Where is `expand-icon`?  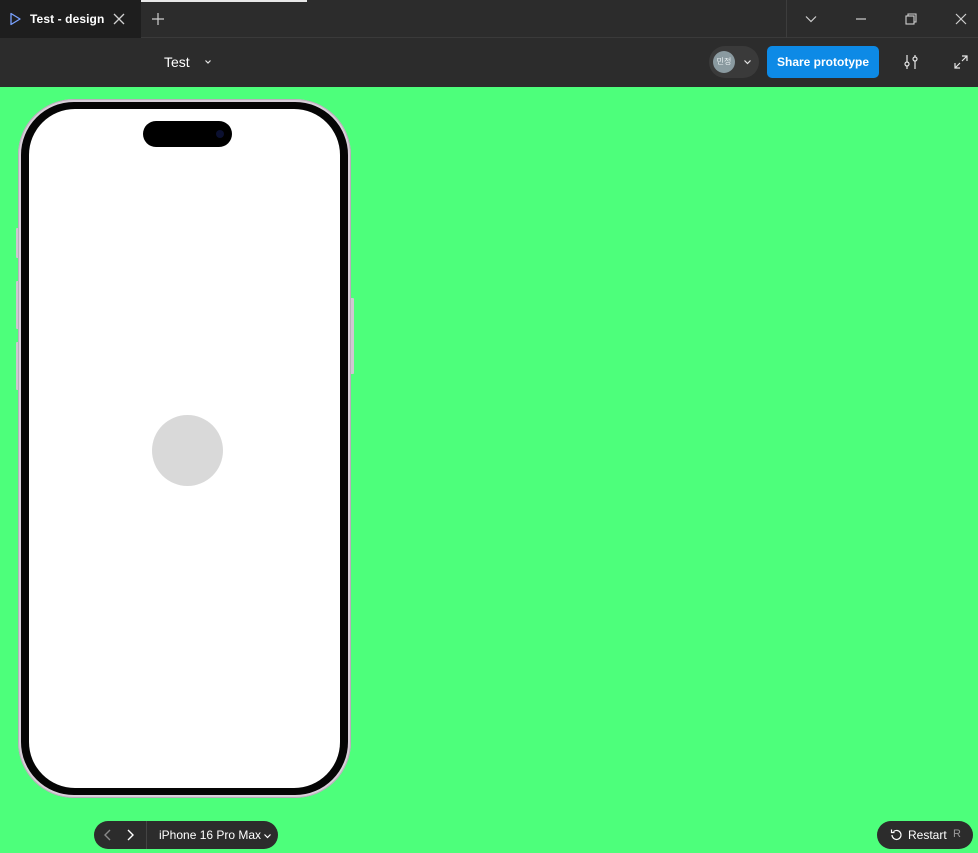 expand-icon is located at coordinates (961, 62).